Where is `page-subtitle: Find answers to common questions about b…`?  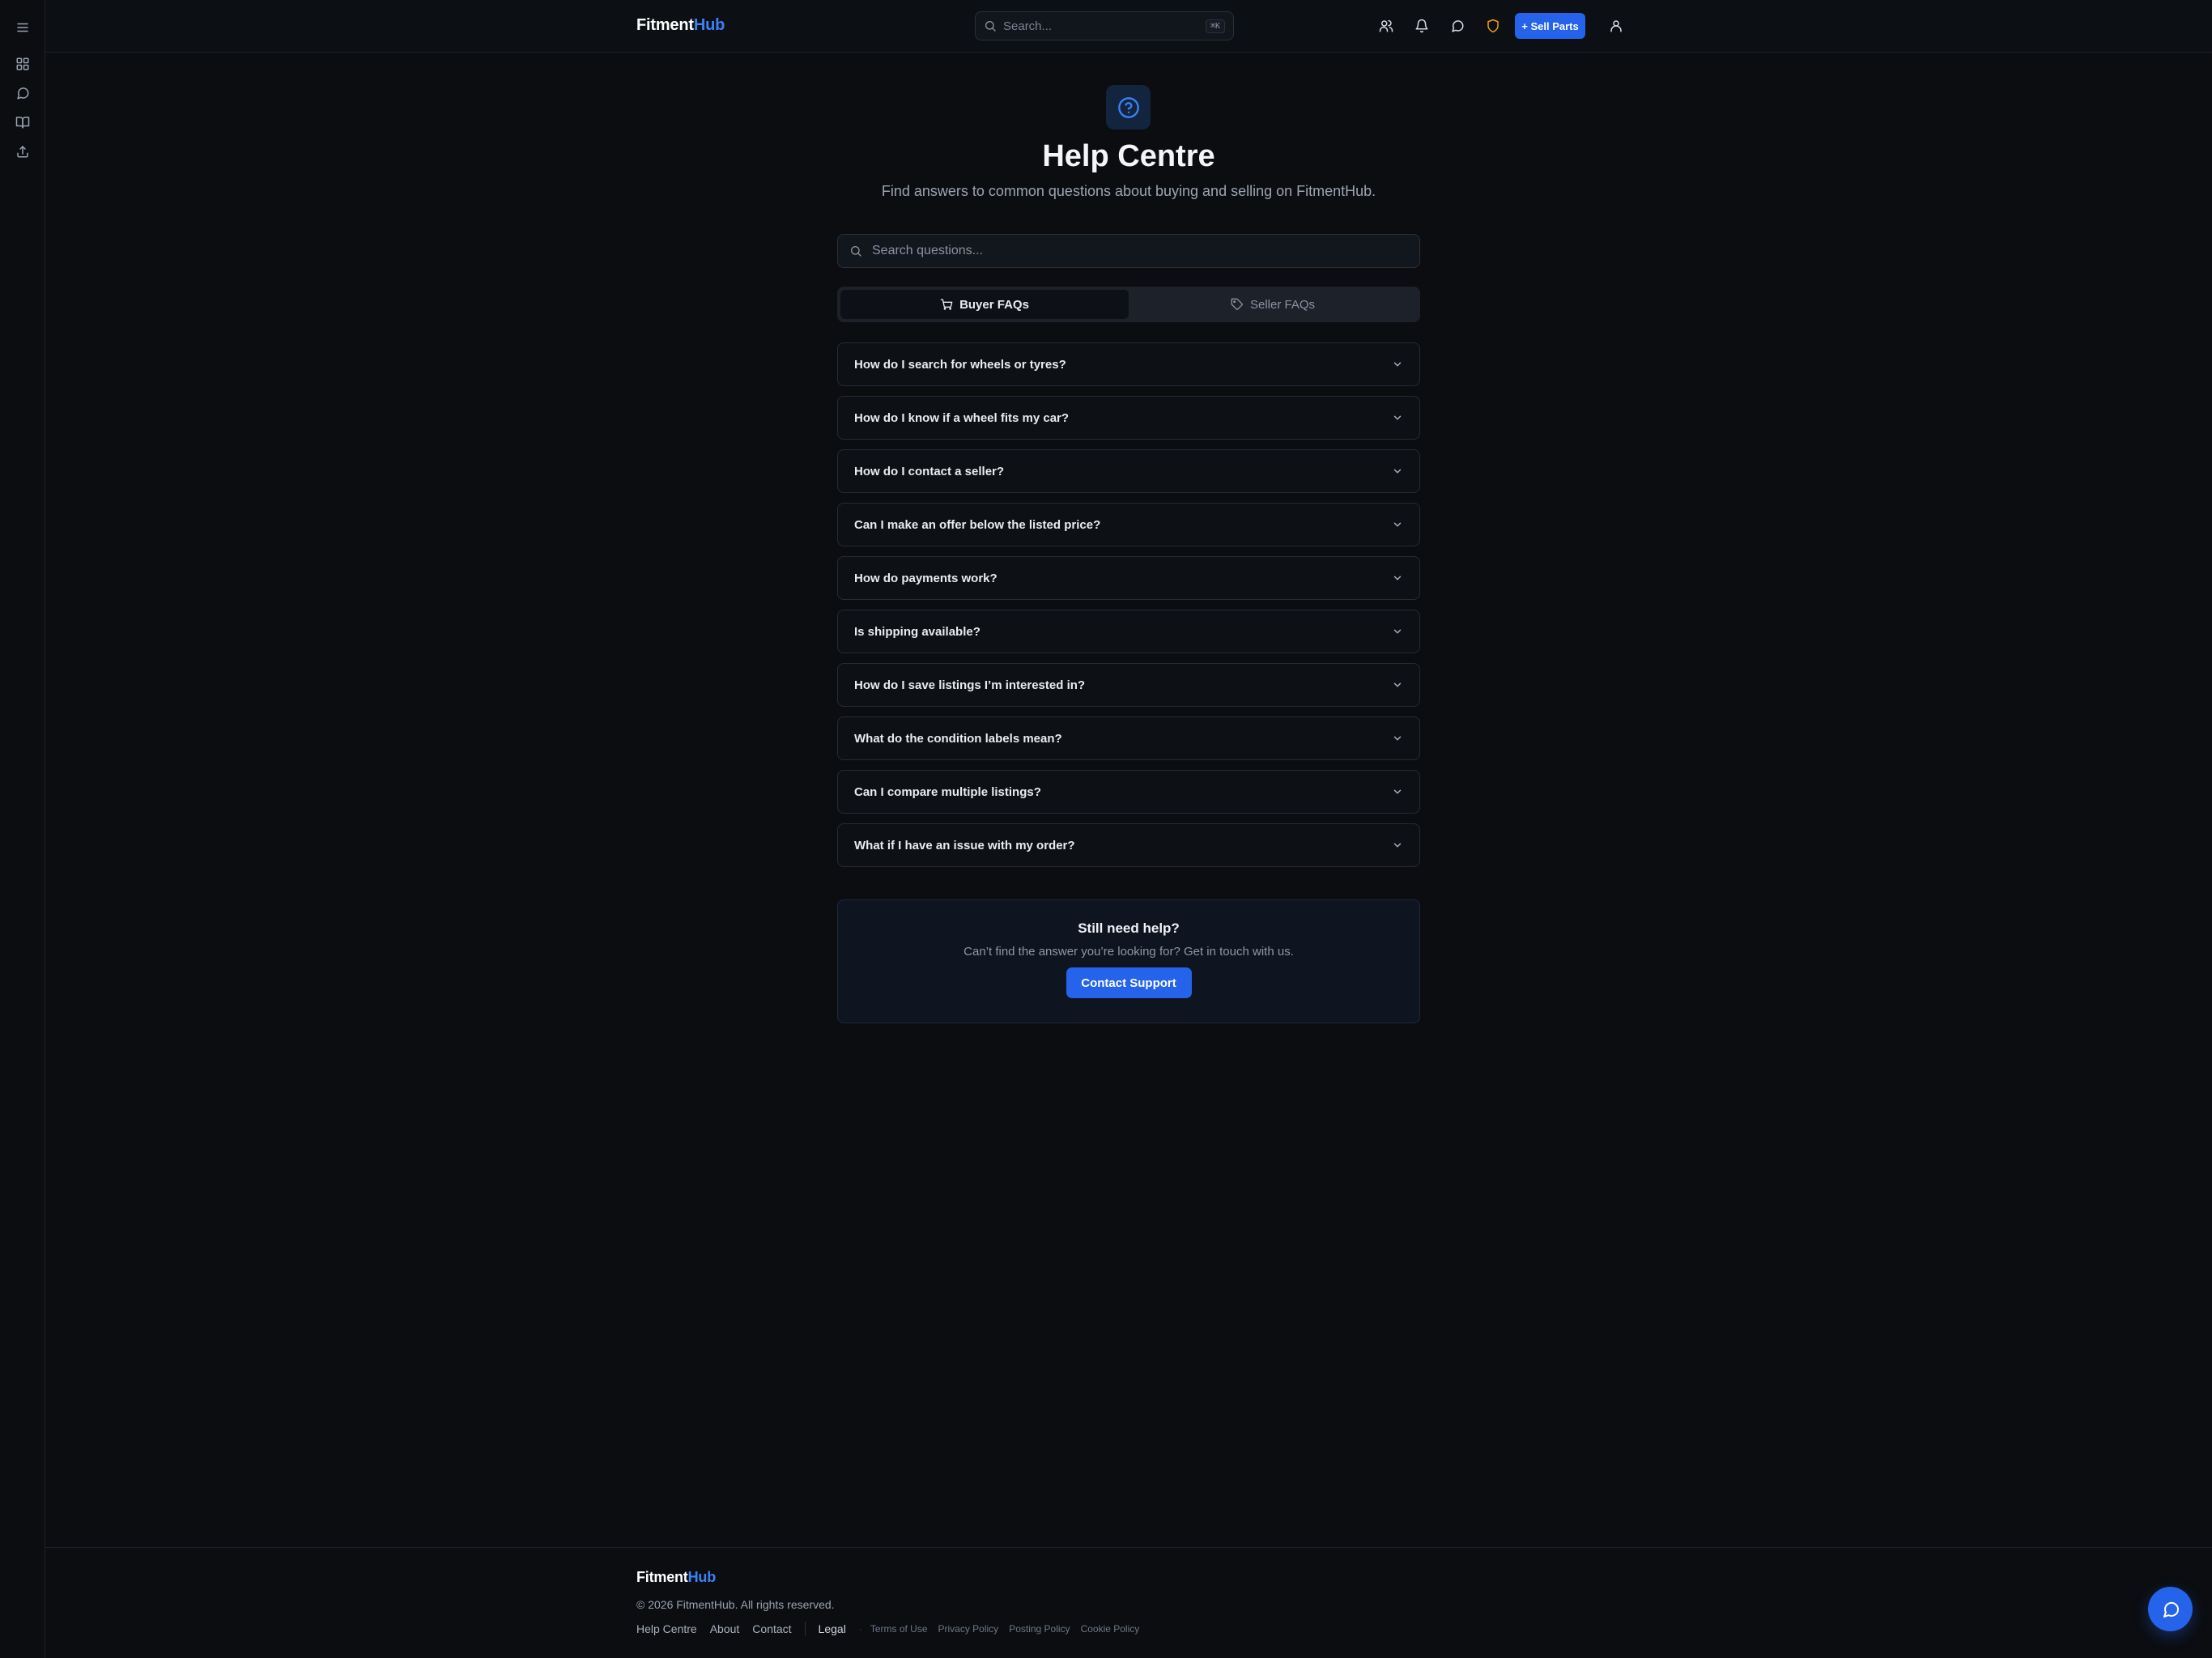 page-subtitle: Find answers to common questions about b… is located at coordinates (1129, 191).